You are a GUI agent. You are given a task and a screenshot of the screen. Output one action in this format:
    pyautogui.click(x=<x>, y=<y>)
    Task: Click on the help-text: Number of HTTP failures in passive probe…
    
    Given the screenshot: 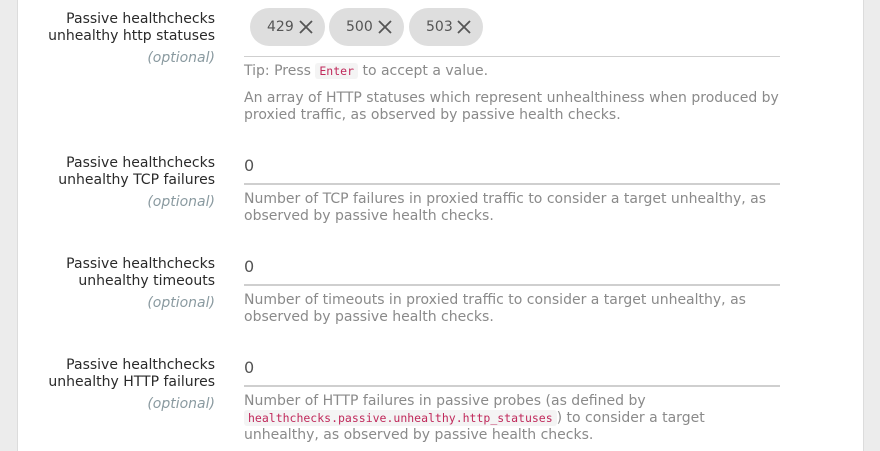 What is the action you would take?
    pyautogui.click(x=512, y=418)
    